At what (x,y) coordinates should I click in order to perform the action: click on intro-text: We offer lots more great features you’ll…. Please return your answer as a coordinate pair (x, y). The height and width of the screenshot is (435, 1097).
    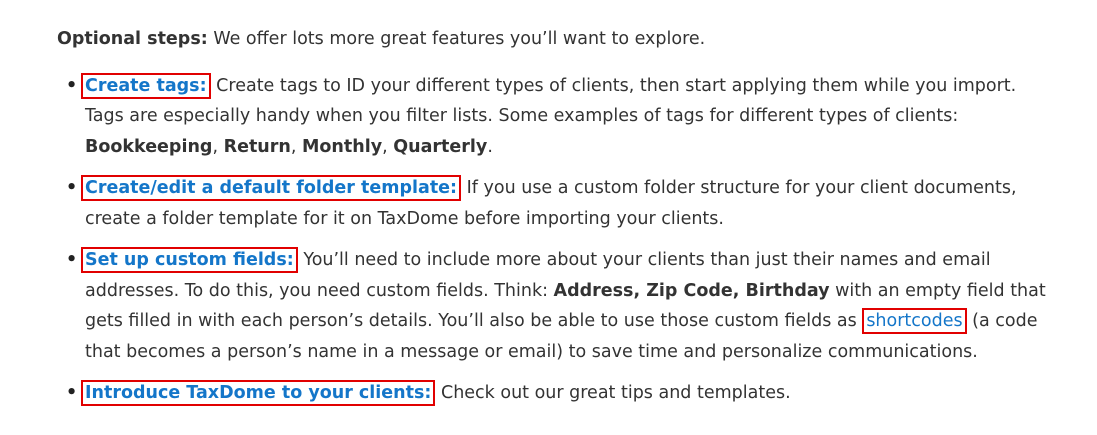
    Looking at the image, I should click on (456, 39).